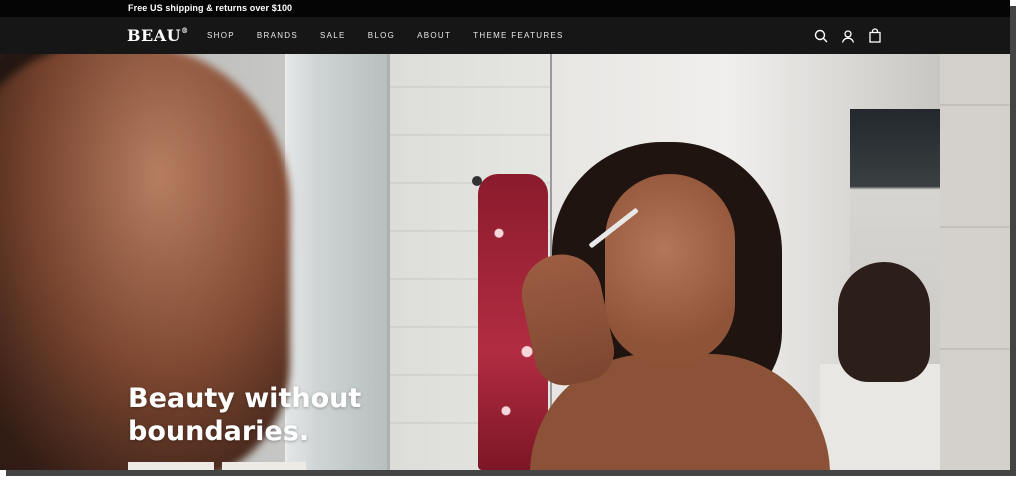 Image resolution: width=1024 pixels, height=484 pixels. What do you see at coordinates (185, 30) in the screenshot?
I see `logo-mark: ®` at bounding box center [185, 30].